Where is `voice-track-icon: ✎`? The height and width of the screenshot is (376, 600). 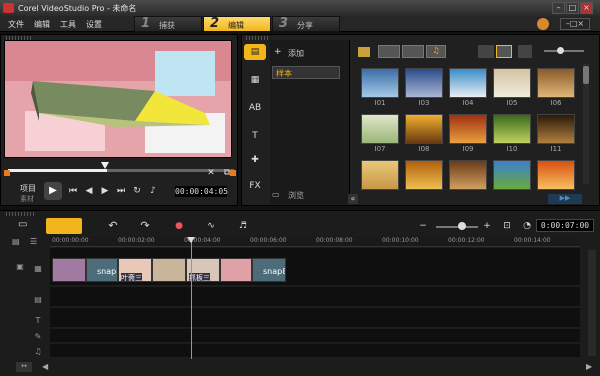
voice-track-icon: ✎ is located at coordinates (38, 338).